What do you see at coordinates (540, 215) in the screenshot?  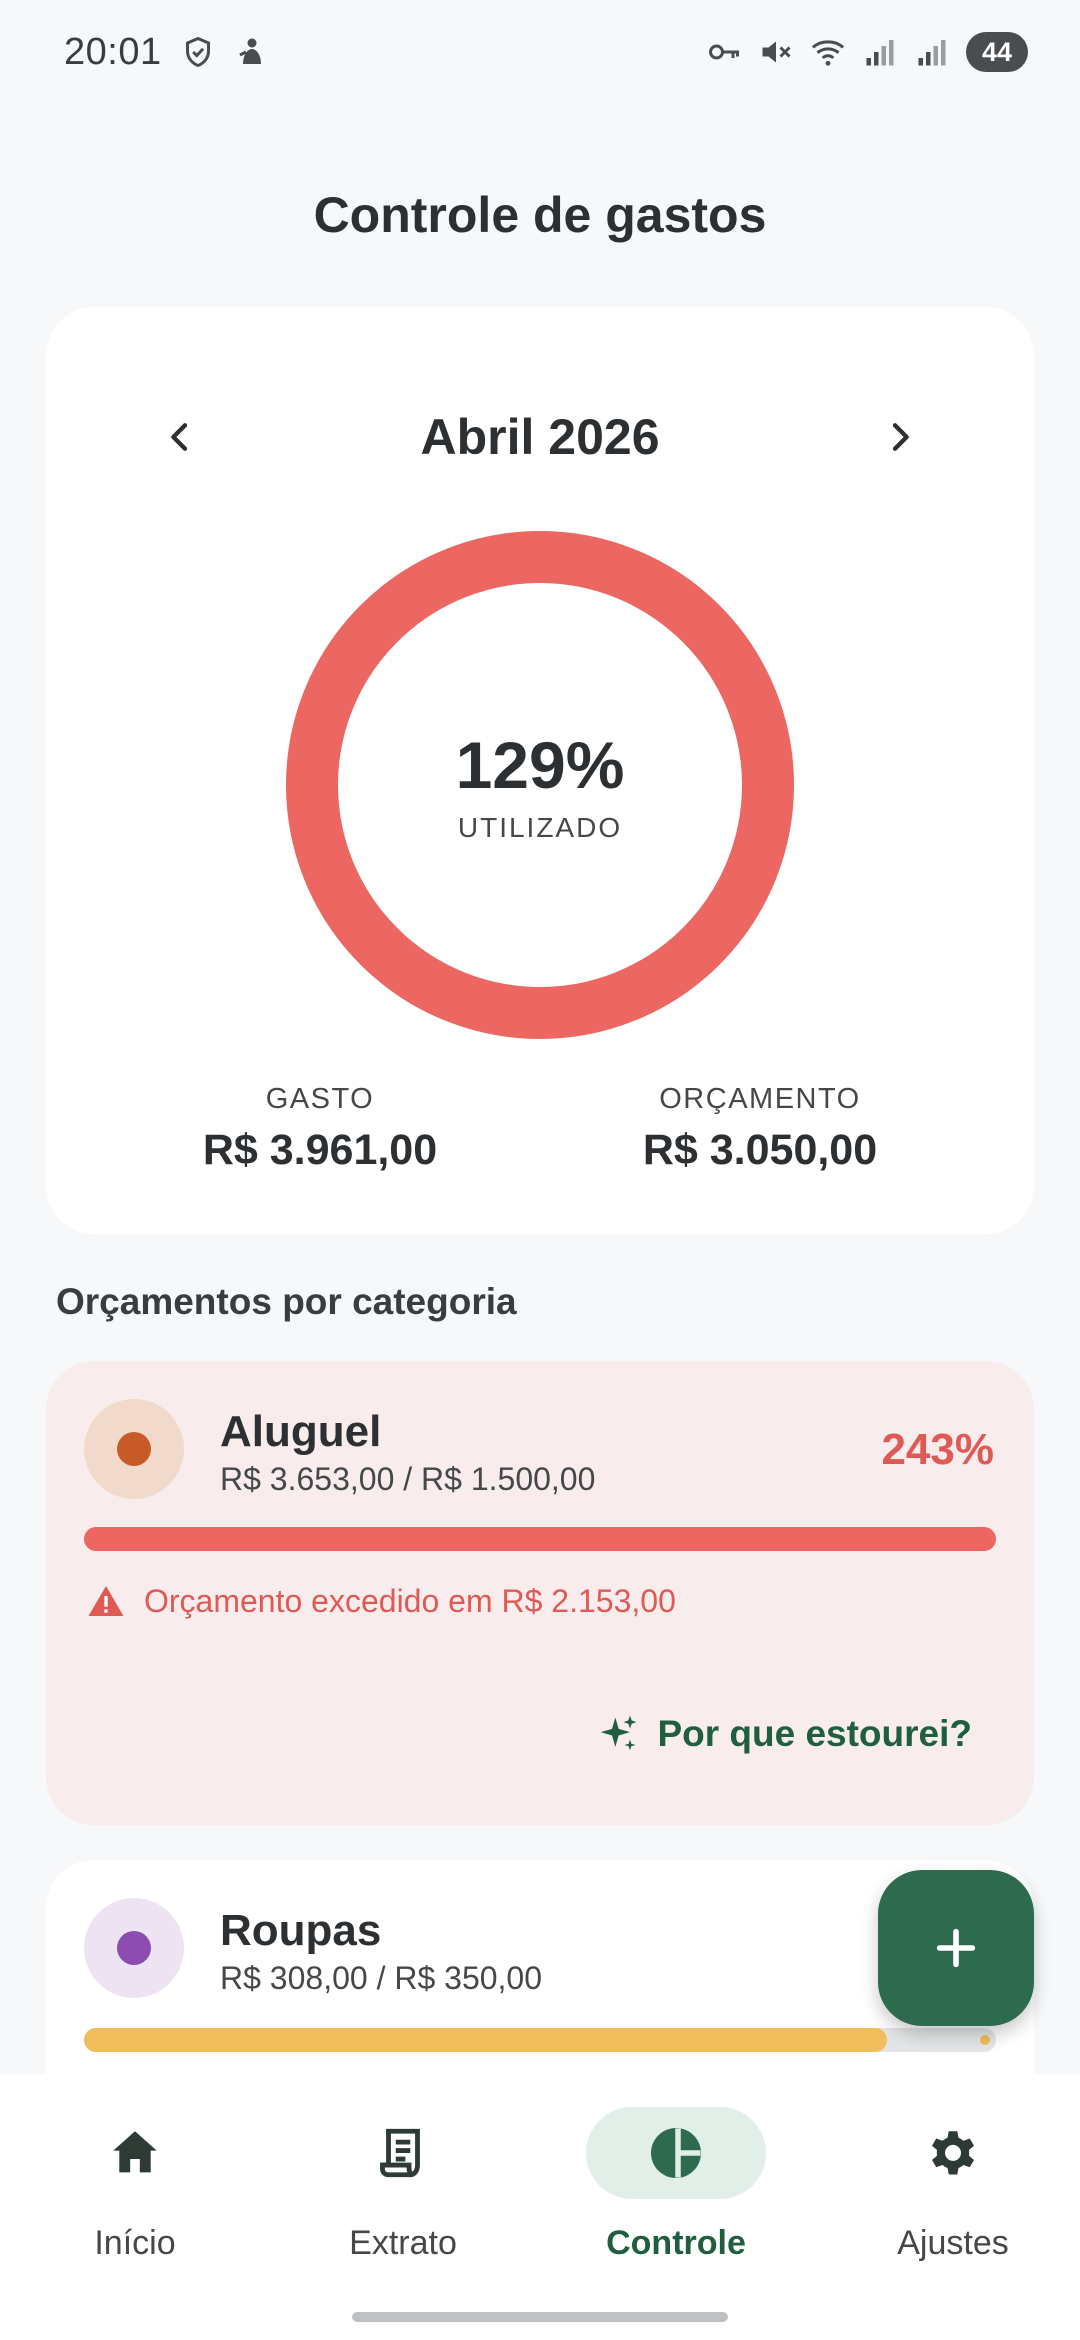 I see `page-title: Controle de gastos` at bounding box center [540, 215].